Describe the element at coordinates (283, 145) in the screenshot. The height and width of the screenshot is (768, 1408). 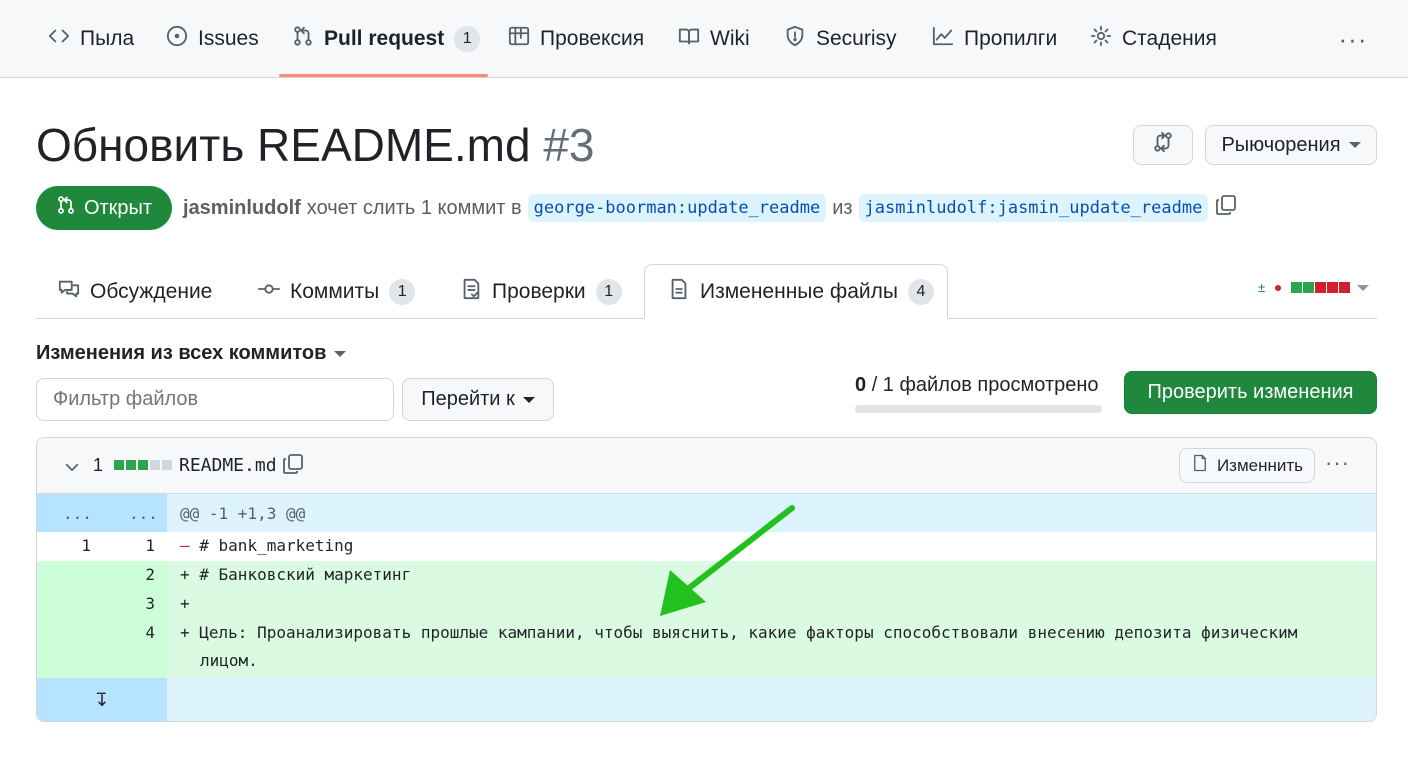
I see `pr-title-text: Обновить README.md` at that location.